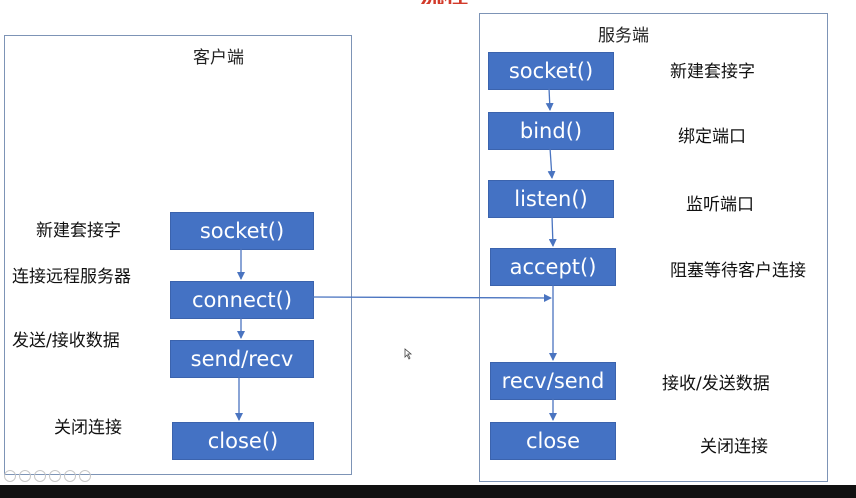 The height and width of the screenshot is (498, 856). Describe the element at coordinates (431, 297) in the screenshot. I see `connect-to-accept-arrow` at that location.